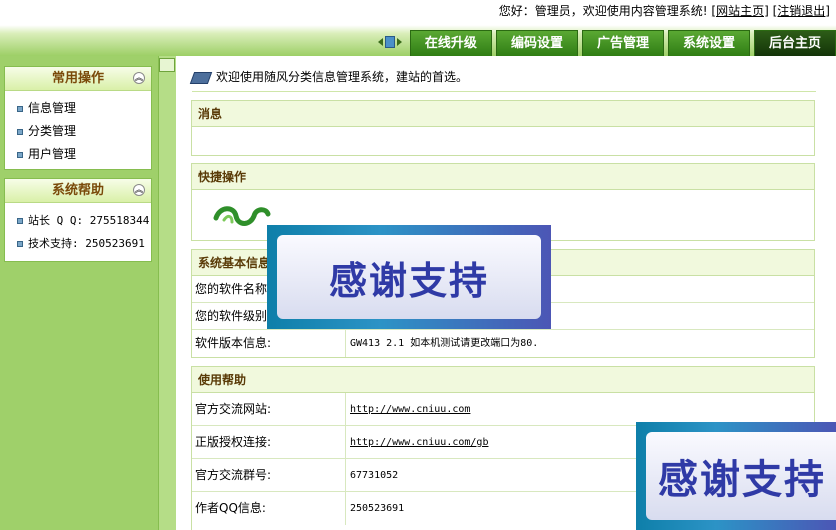 The image size is (836, 530). What do you see at coordinates (444, 343) in the screenshot?
I see `row-value: GW413 2.1 如本机测试请更改端口为80.` at bounding box center [444, 343].